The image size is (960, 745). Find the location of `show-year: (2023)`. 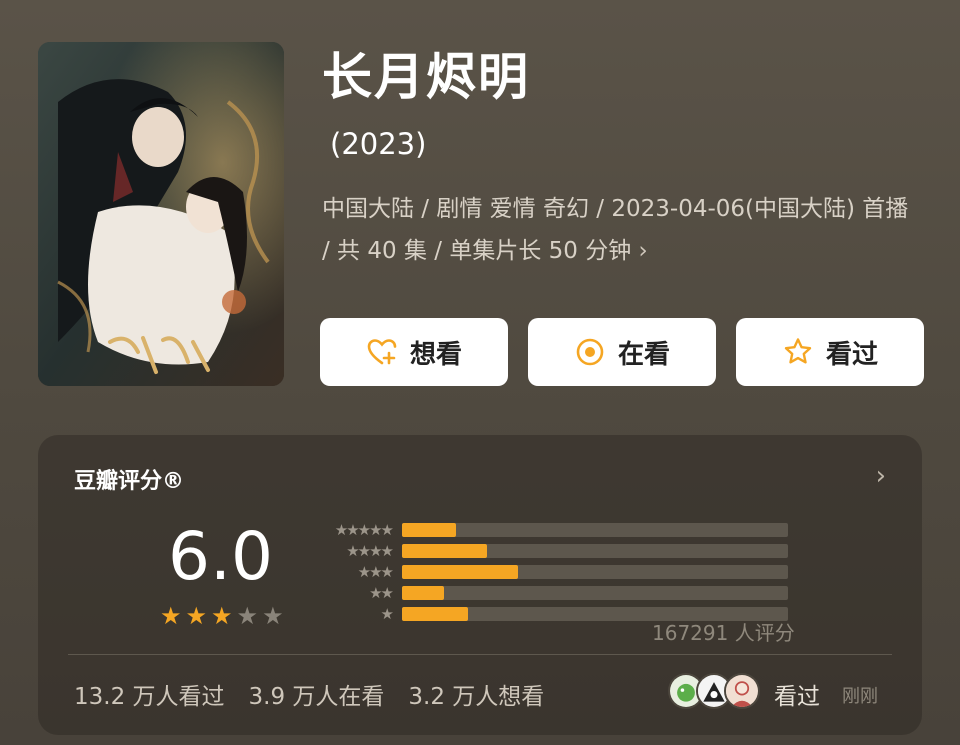

show-year: (2023) is located at coordinates (378, 144).